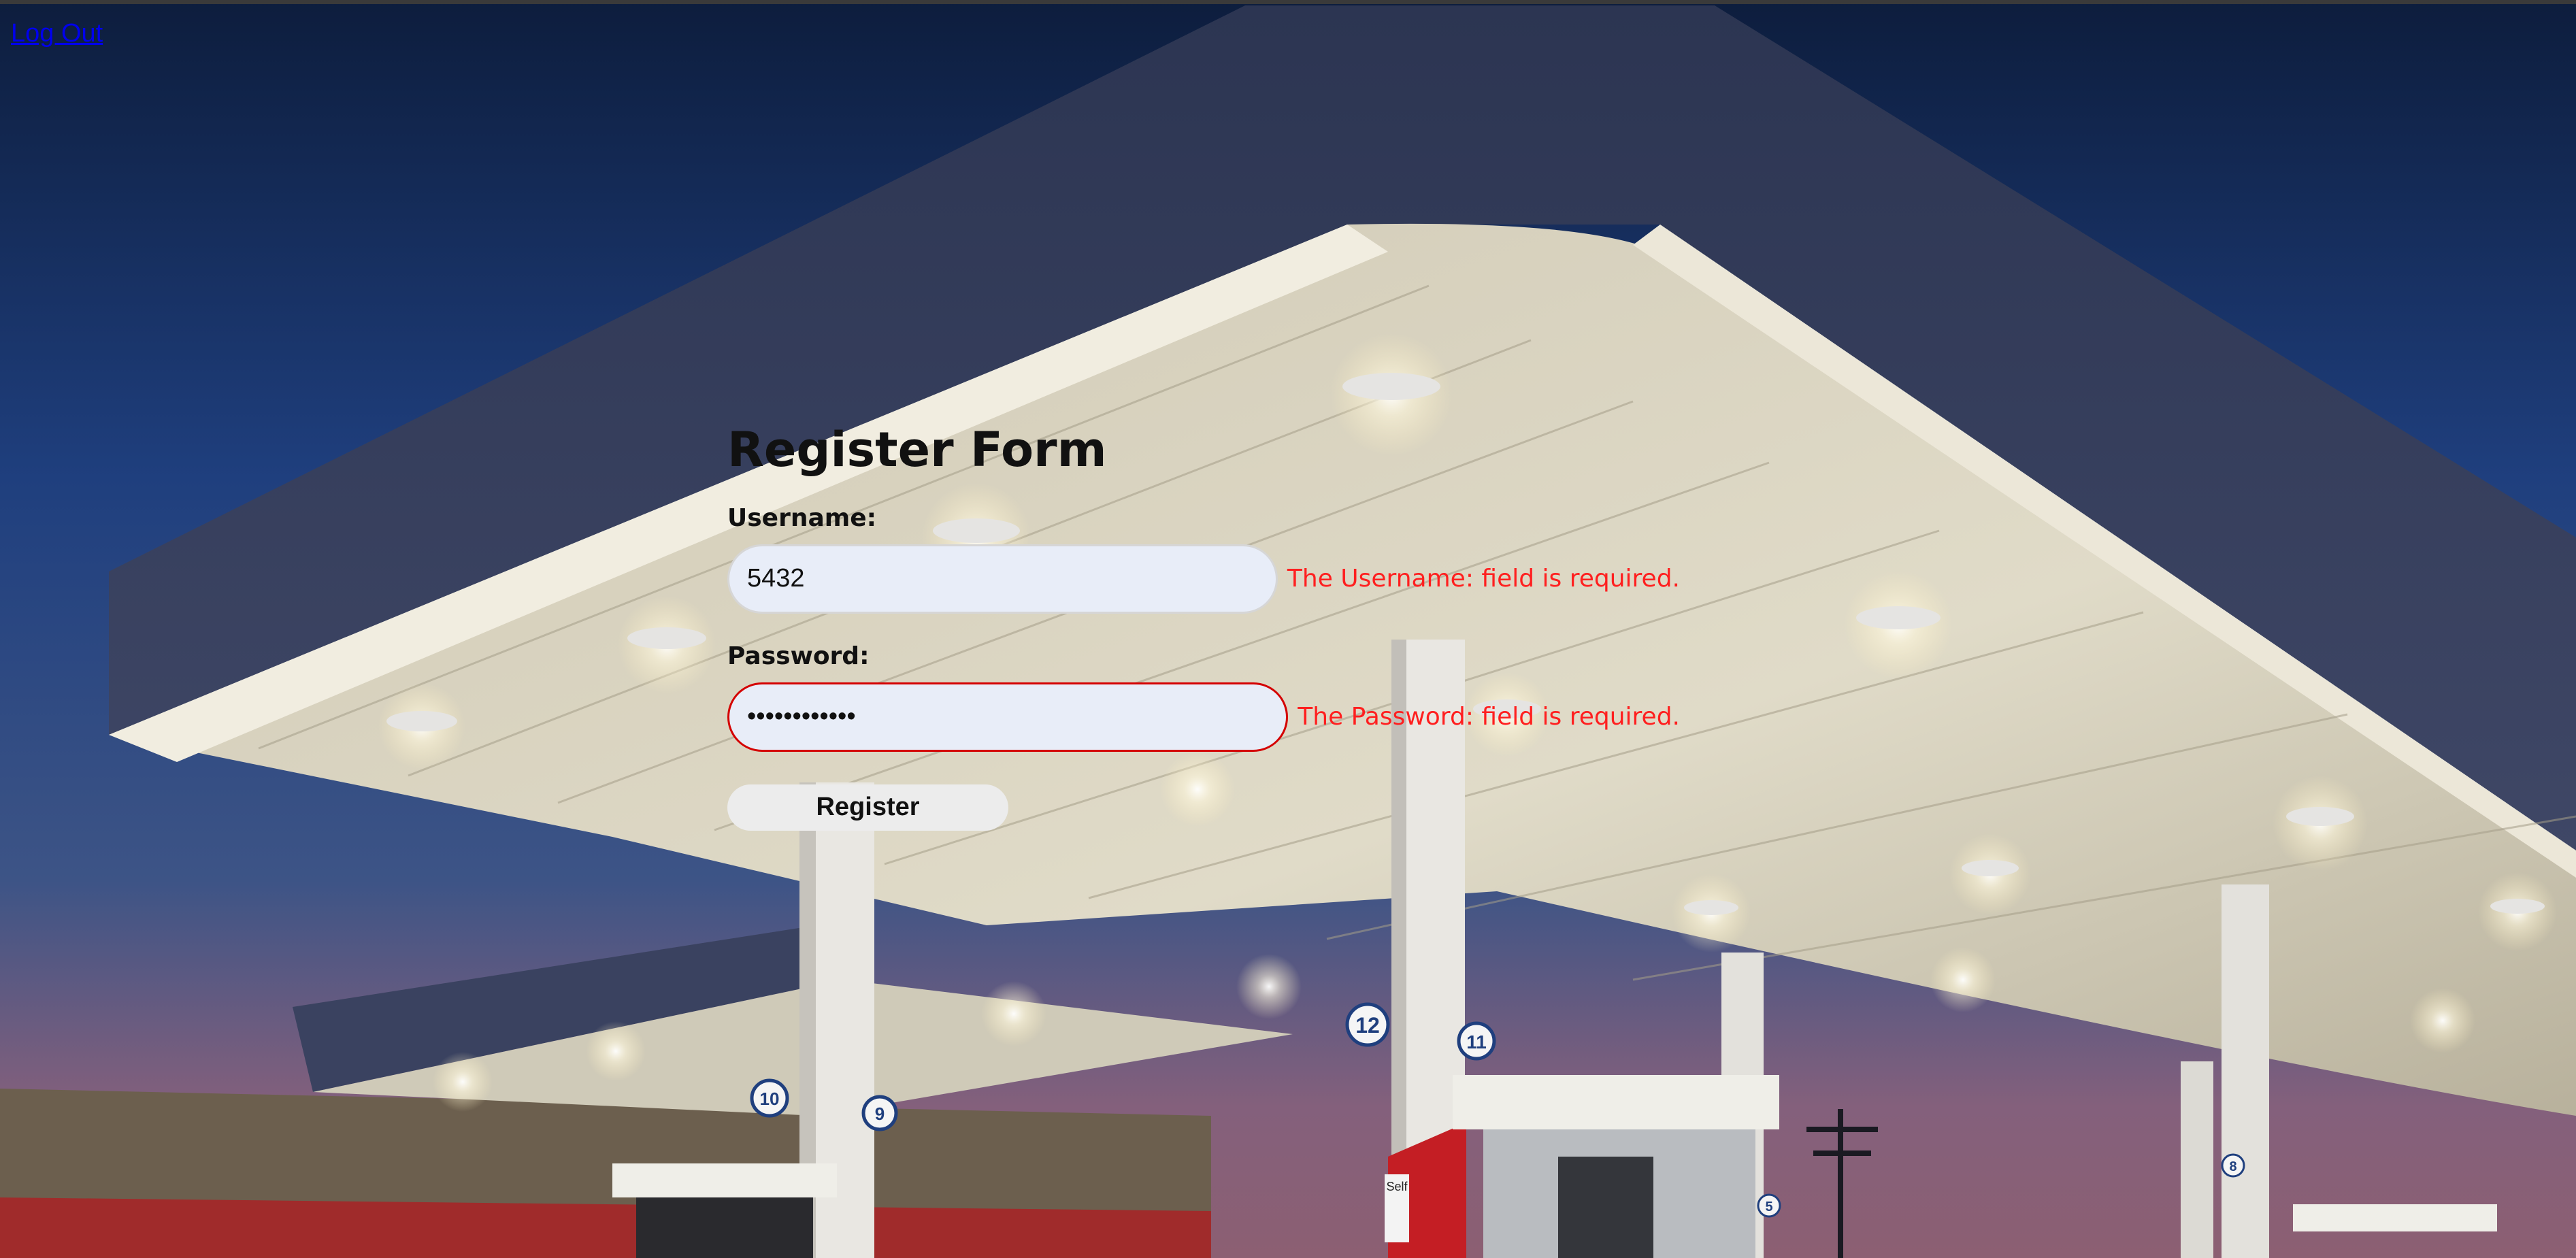  I want to click on username-row: The Username: field is required., so click(1203, 579).